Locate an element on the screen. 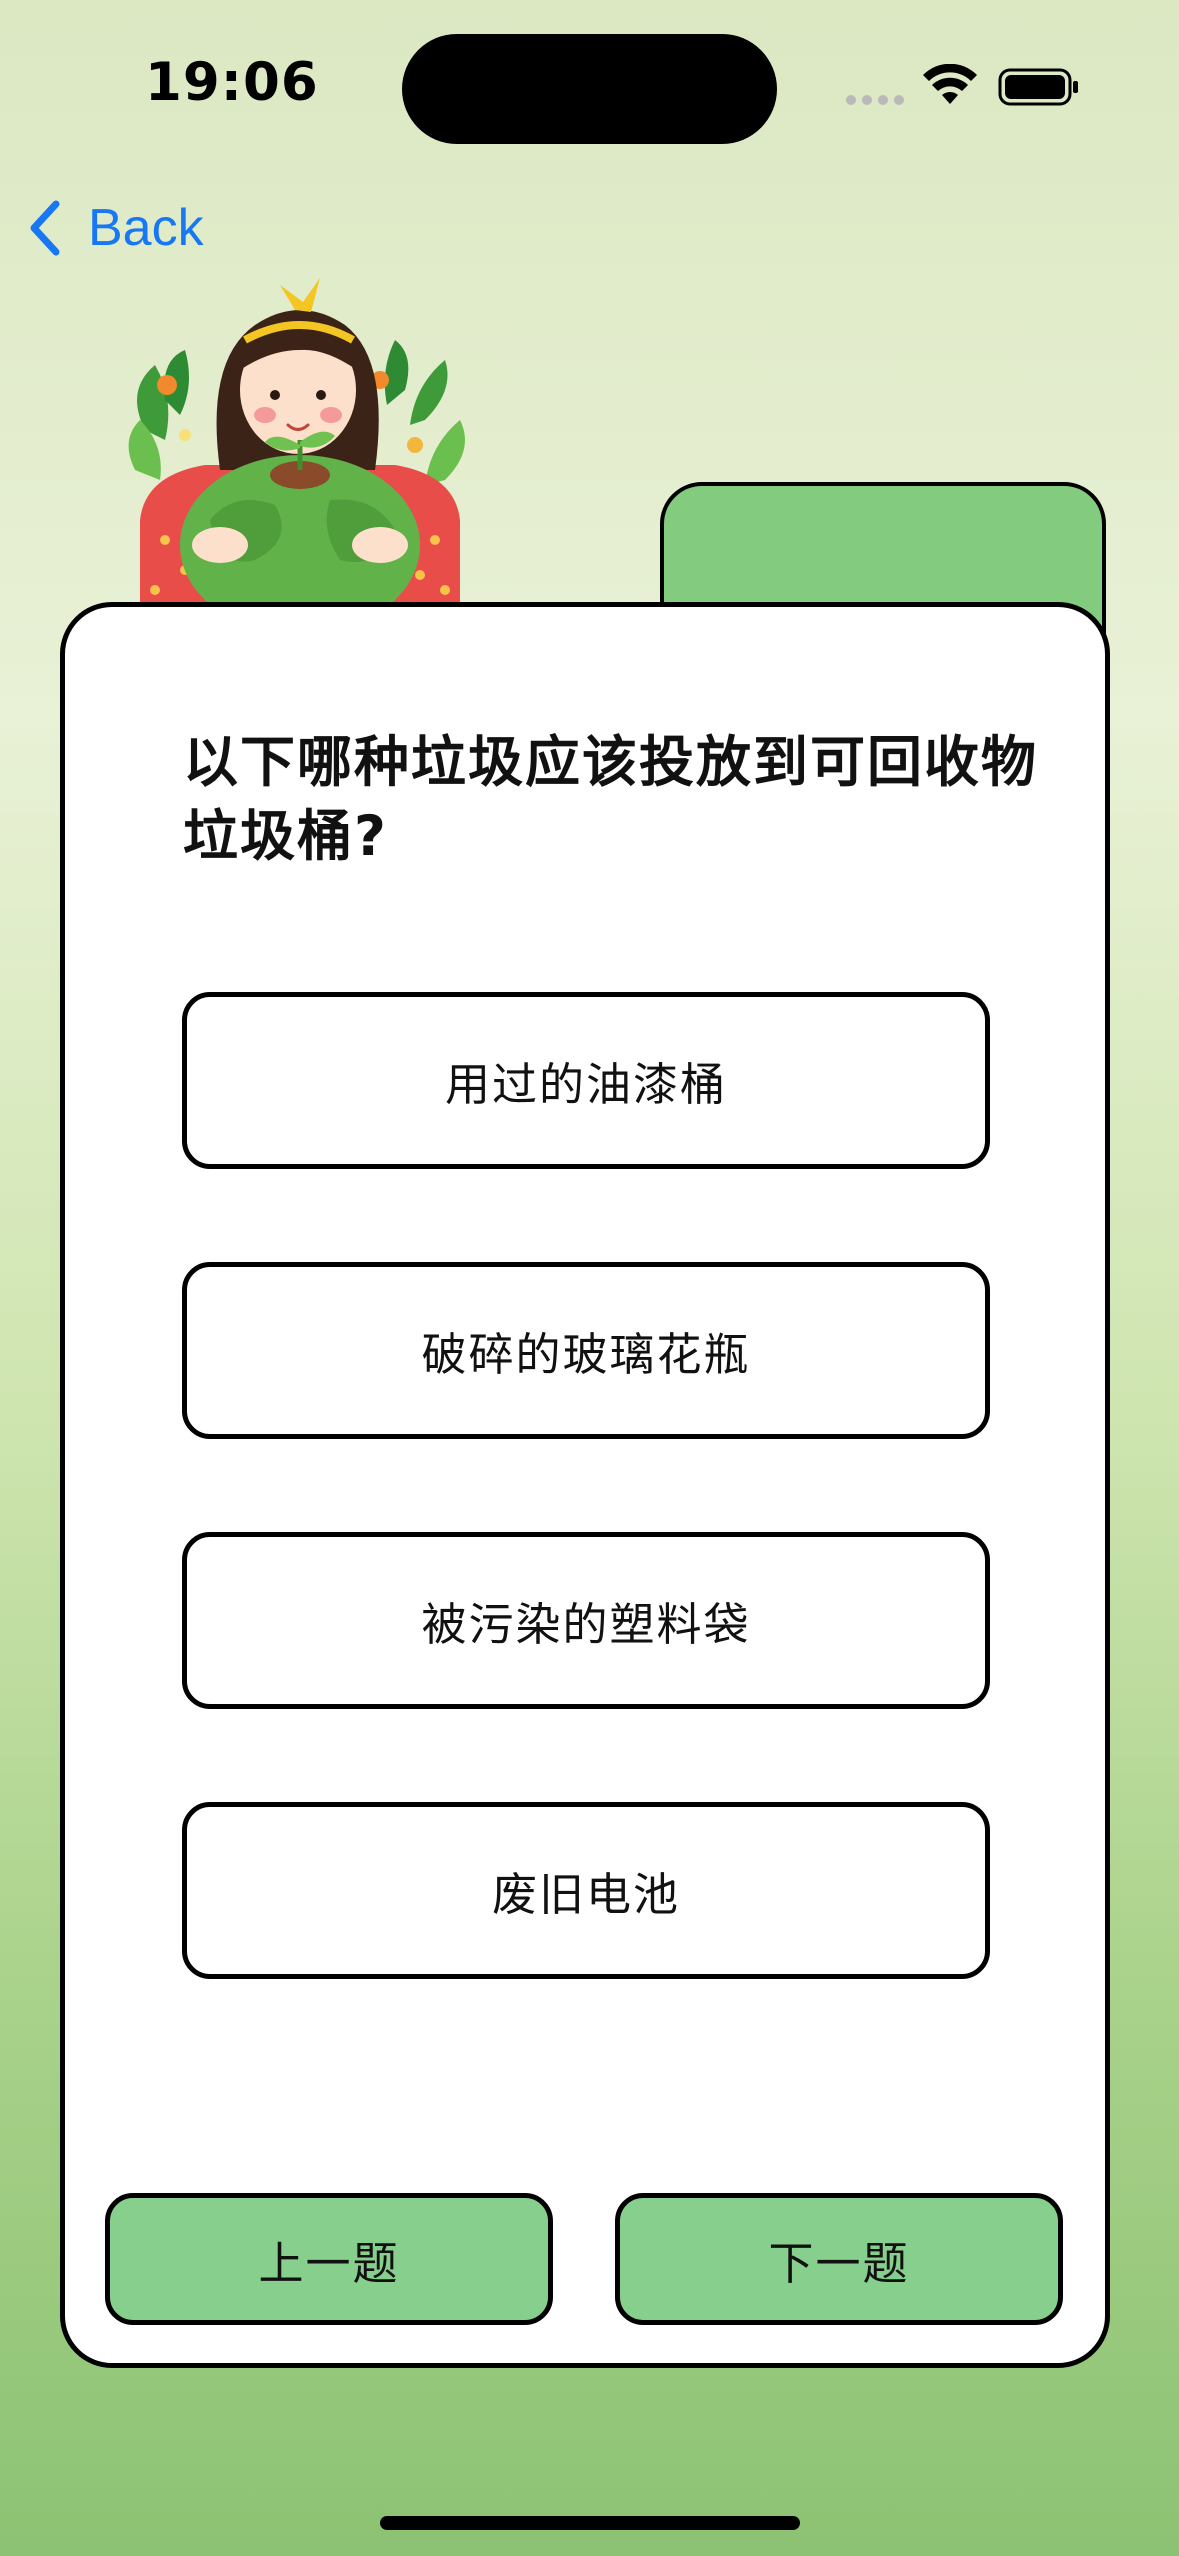 This screenshot has height=2556, width=1179. chevron-left-icon is located at coordinates (45, 228).